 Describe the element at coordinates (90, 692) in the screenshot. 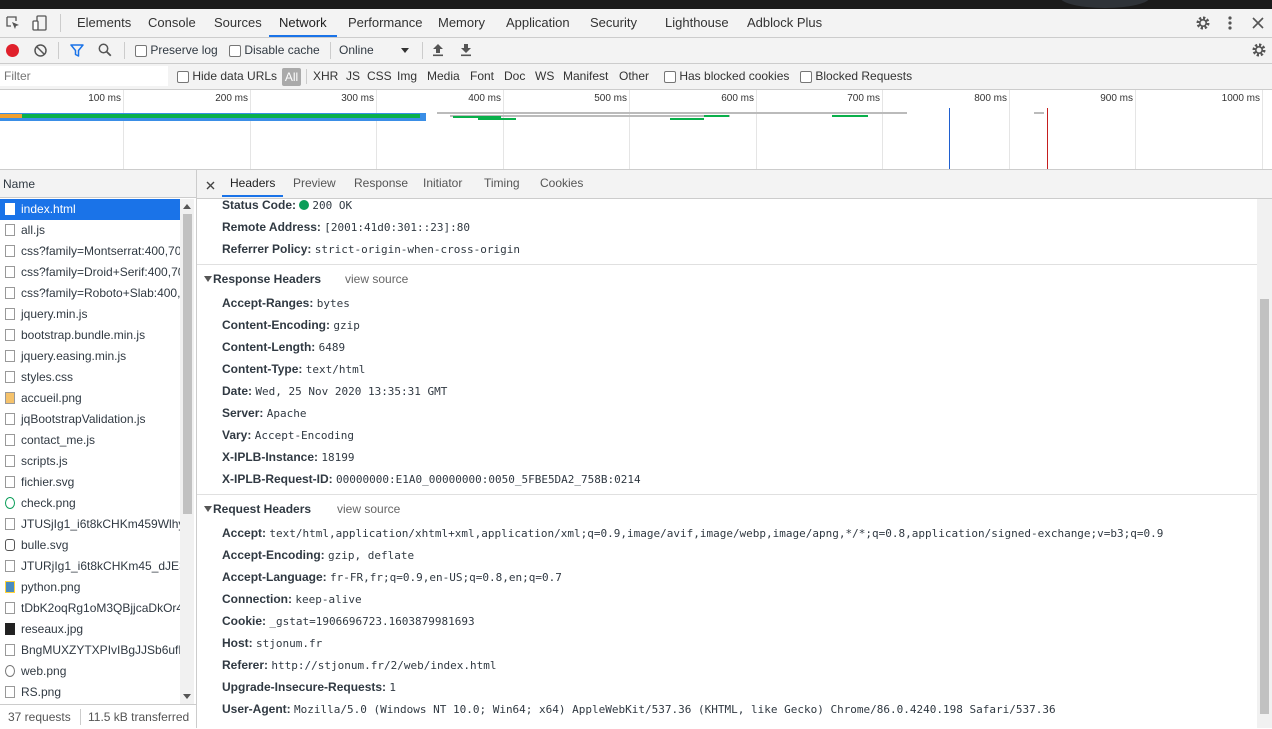

I see `request-row: RS.png` at that location.